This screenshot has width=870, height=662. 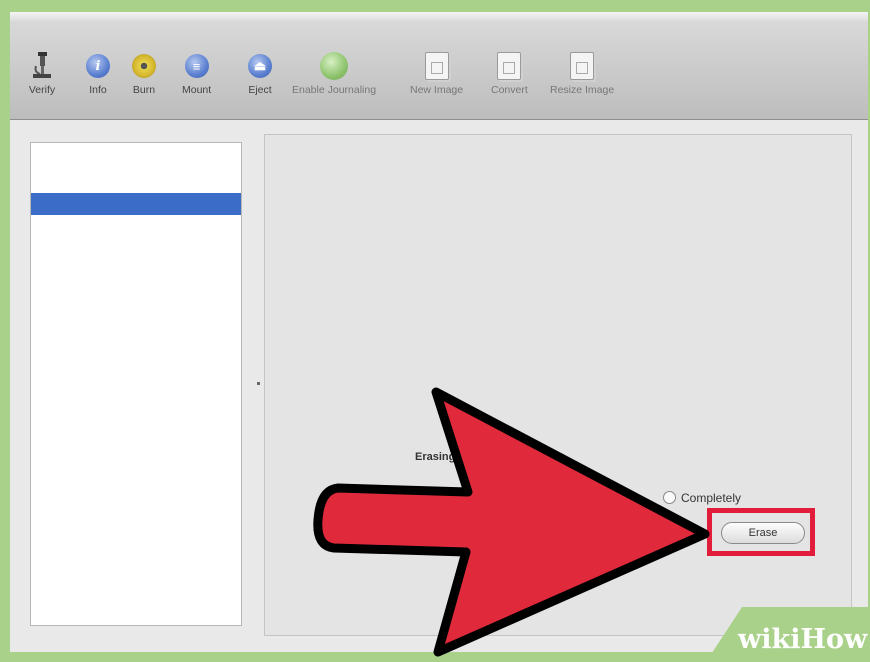 I want to click on watermark-how: How, so click(x=834, y=639).